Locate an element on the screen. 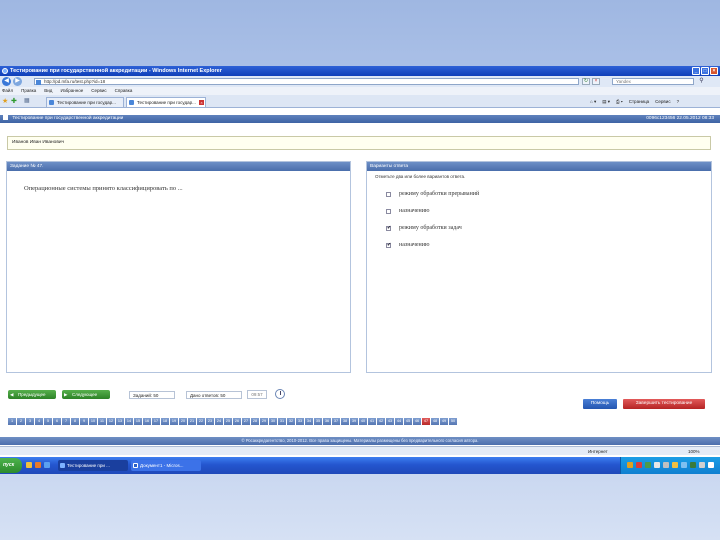 Image resolution: width=720 pixels, height=540 pixels. tray-volume-icon is located at coordinates (657, 465).